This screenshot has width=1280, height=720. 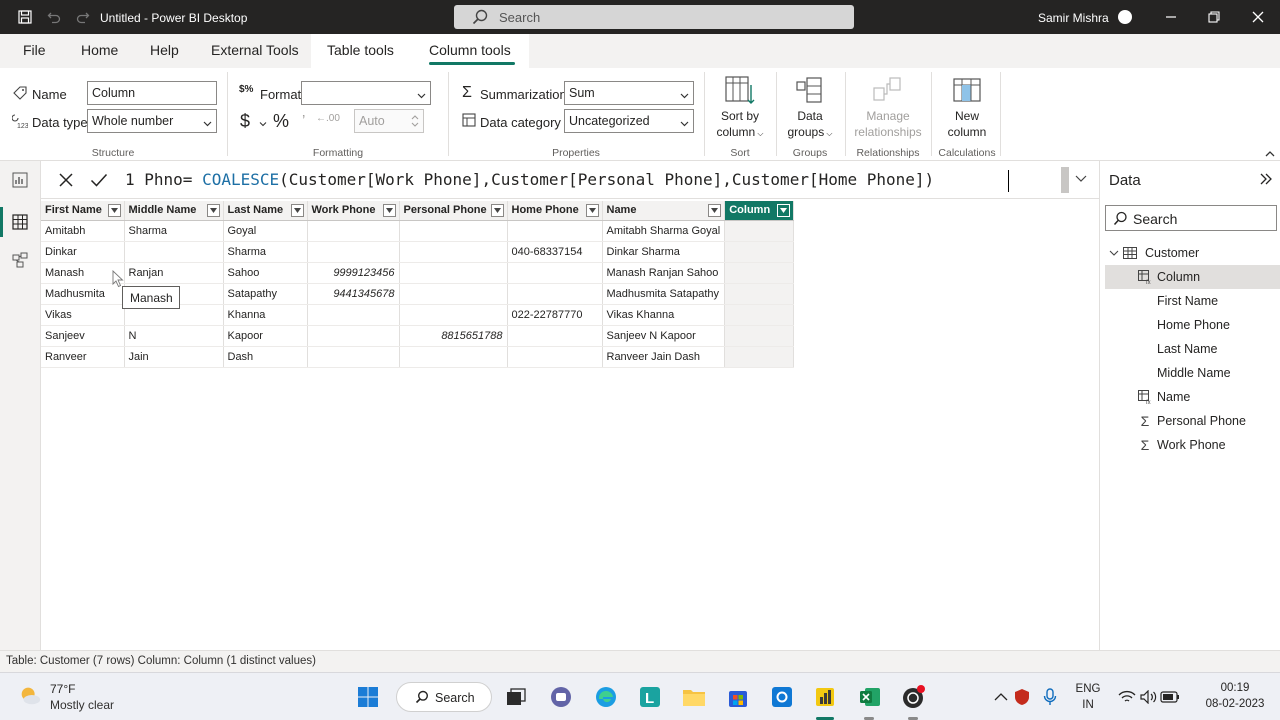 I want to click on restore-icon, so click(x=1214, y=17).